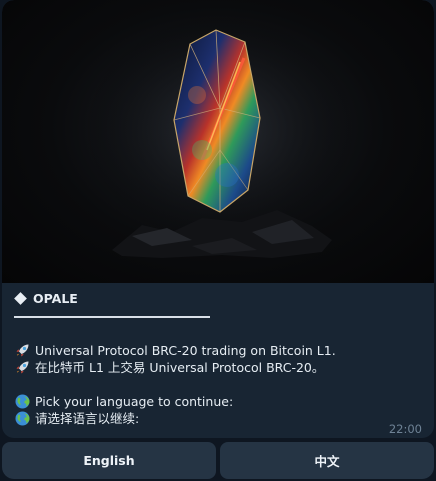 Image resolution: width=436 pixels, height=481 pixels. Describe the element at coordinates (405, 429) in the screenshot. I see `message-timestamp: 22:00` at that location.